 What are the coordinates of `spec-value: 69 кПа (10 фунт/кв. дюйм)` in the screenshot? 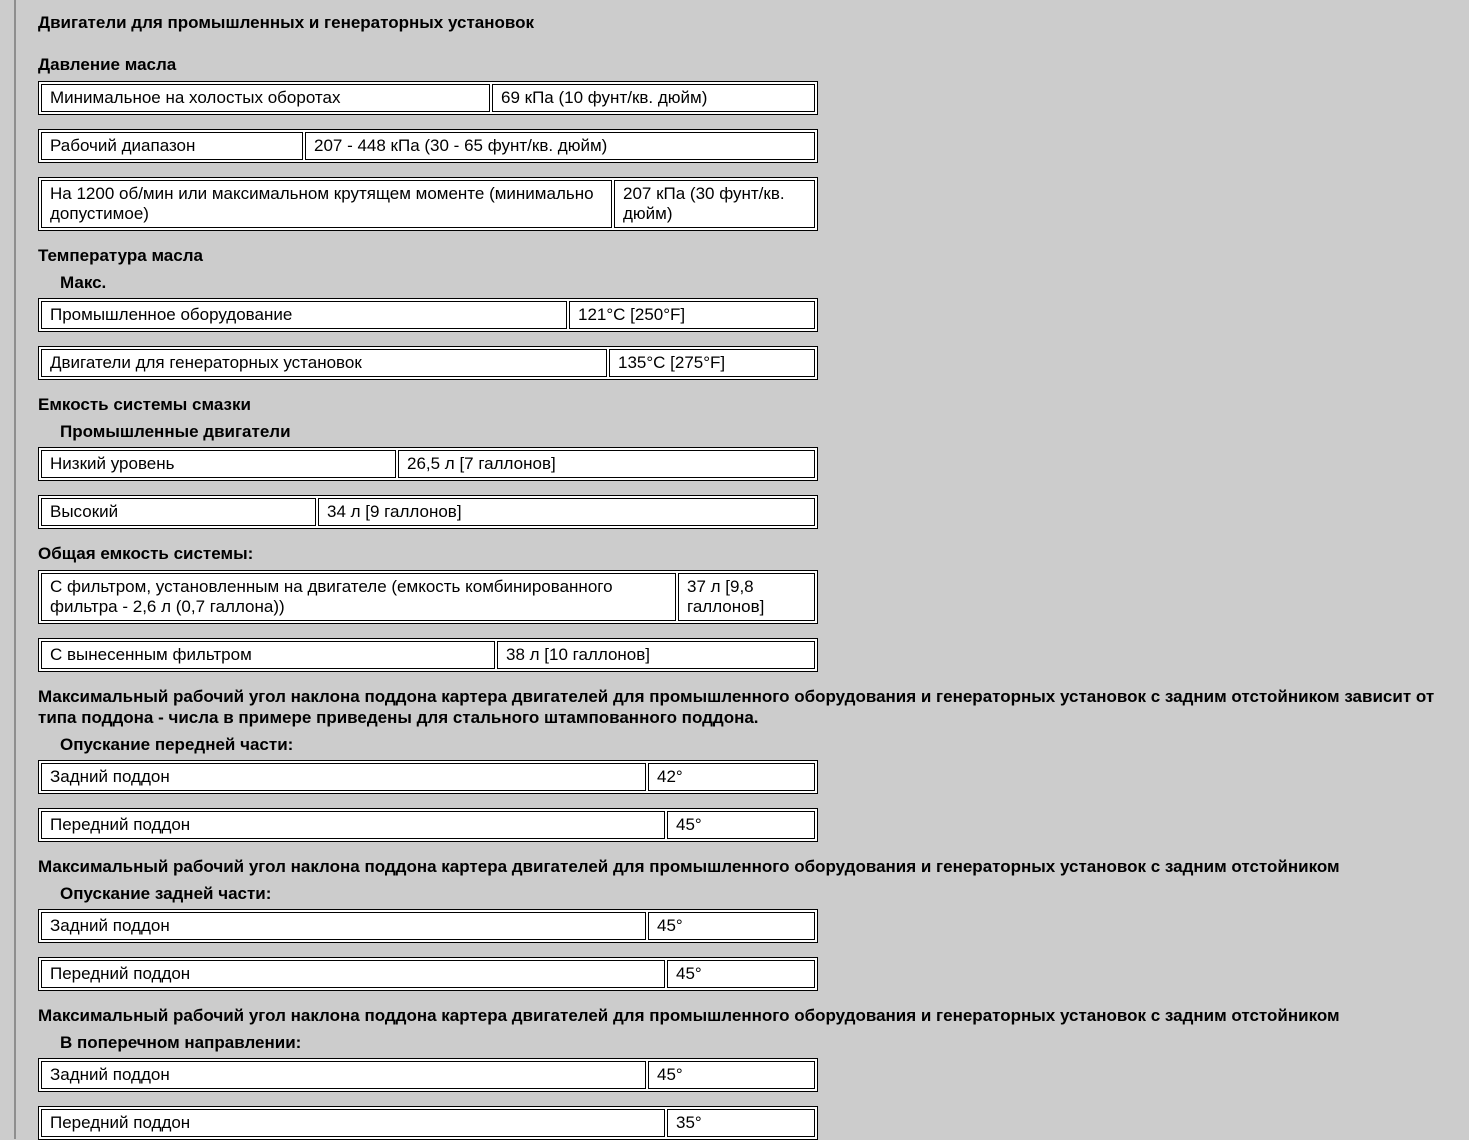 It's located at (653, 98).